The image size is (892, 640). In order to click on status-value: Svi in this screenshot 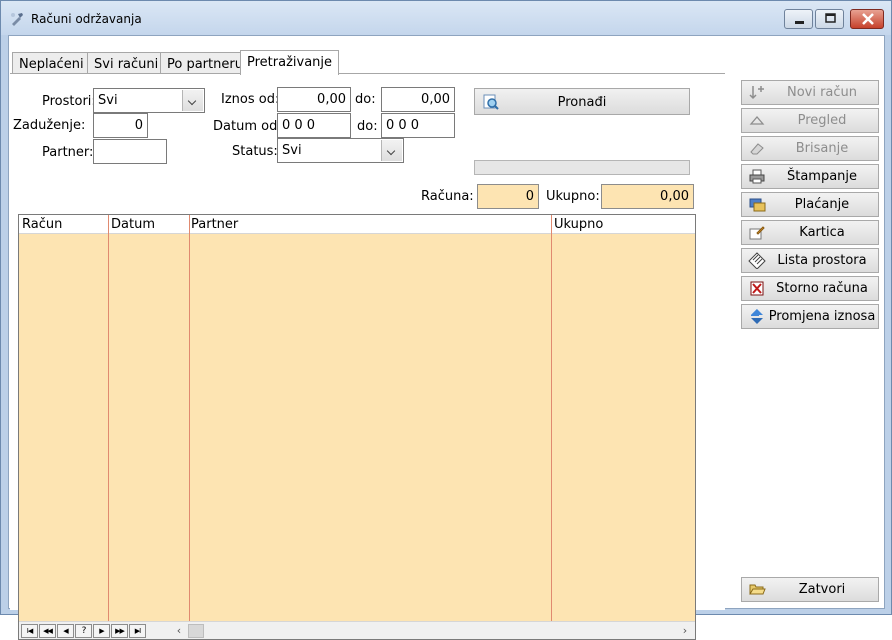, I will do `click(292, 150)`.